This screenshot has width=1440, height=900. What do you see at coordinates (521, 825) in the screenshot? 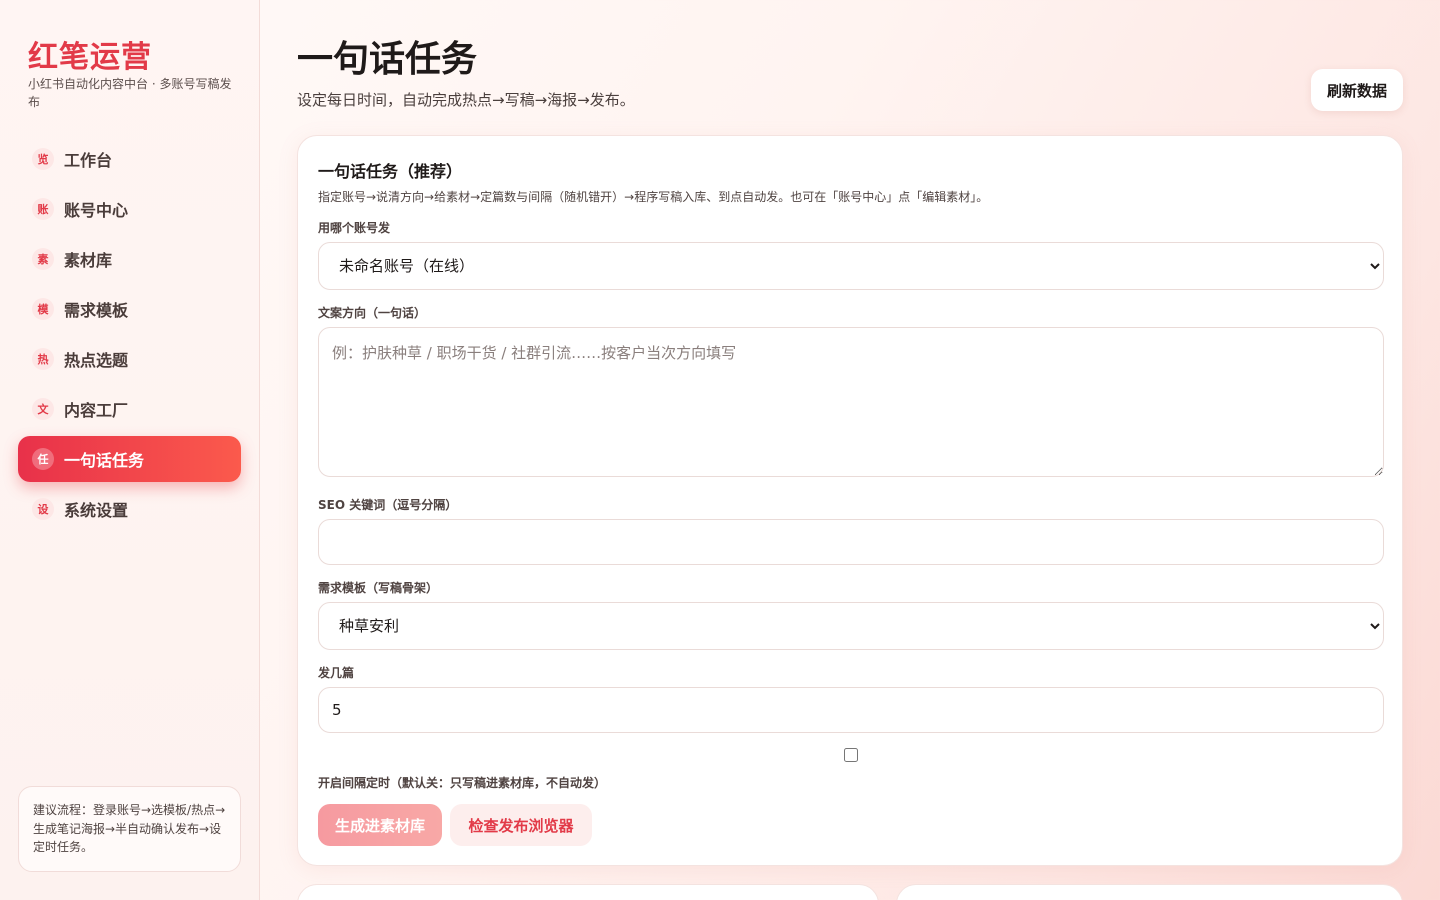
I see `check-browser-button: 检查发布浏览器` at bounding box center [521, 825].